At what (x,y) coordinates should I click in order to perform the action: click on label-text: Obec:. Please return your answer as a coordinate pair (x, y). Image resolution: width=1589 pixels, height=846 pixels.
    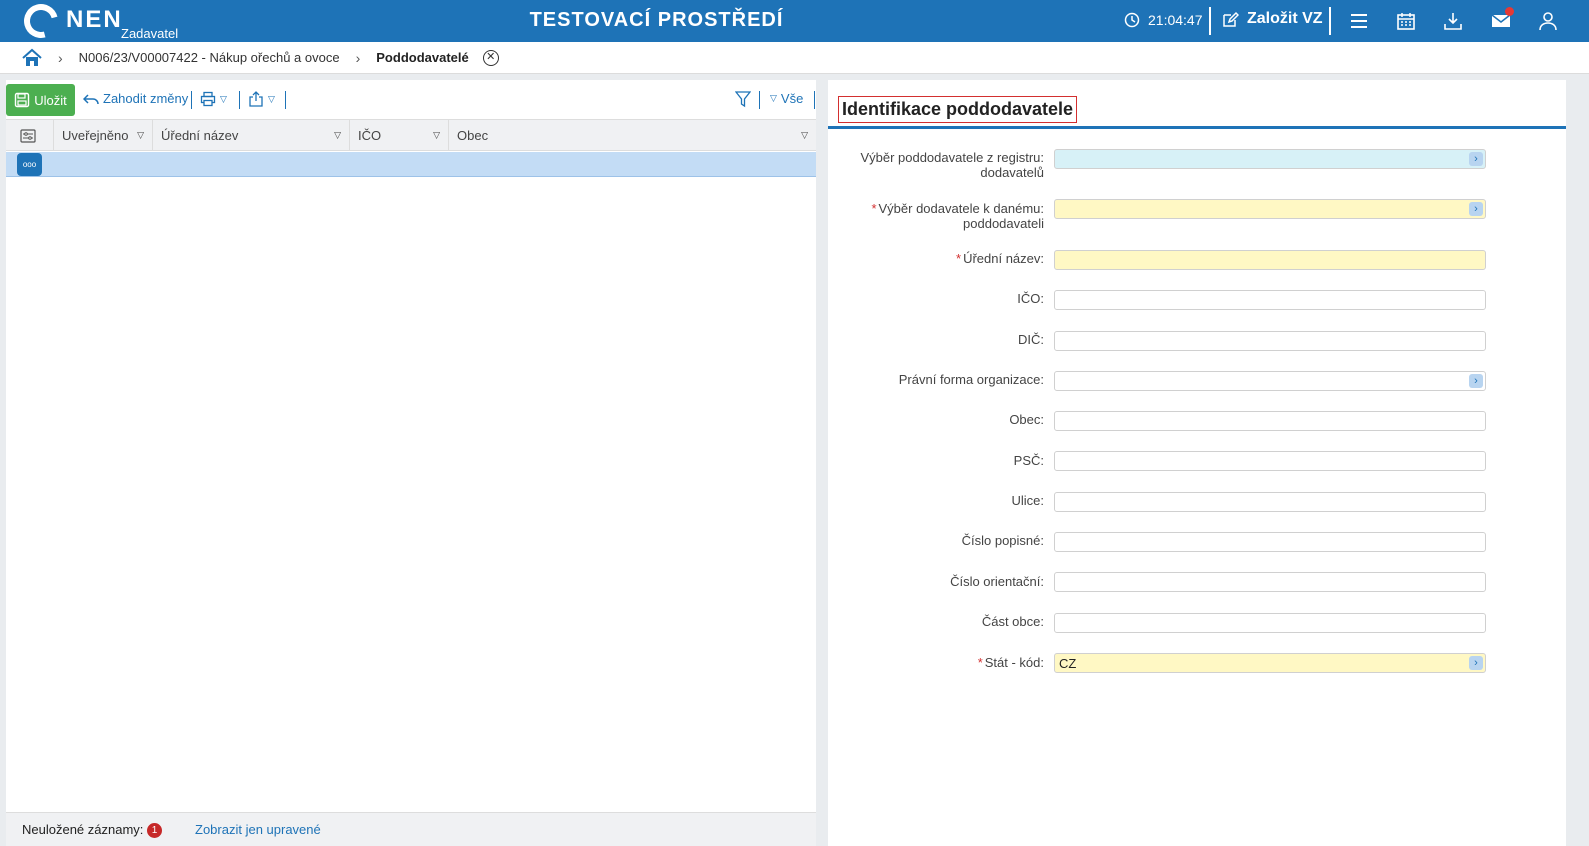
    Looking at the image, I should click on (1026, 419).